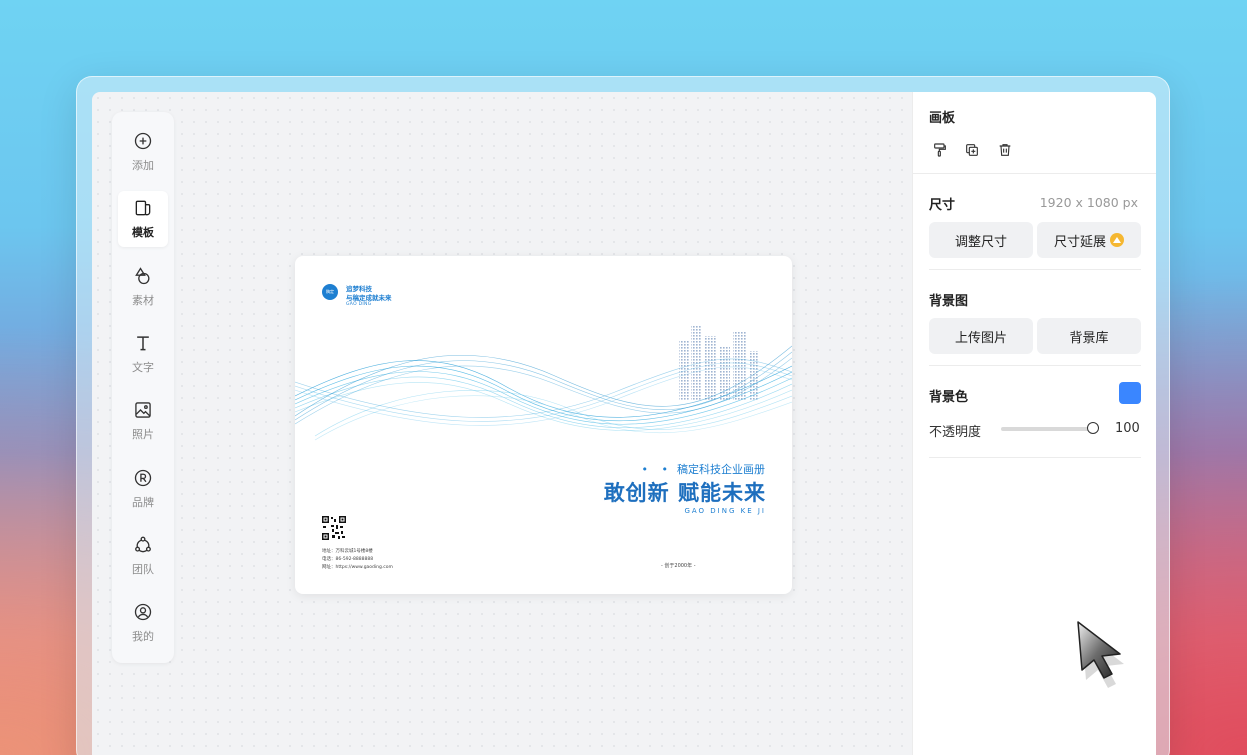 The image size is (1247, 755). Describe the element at coordinates (1127, 428) in the screenshot. I see `opacity-value: 100` at that location.